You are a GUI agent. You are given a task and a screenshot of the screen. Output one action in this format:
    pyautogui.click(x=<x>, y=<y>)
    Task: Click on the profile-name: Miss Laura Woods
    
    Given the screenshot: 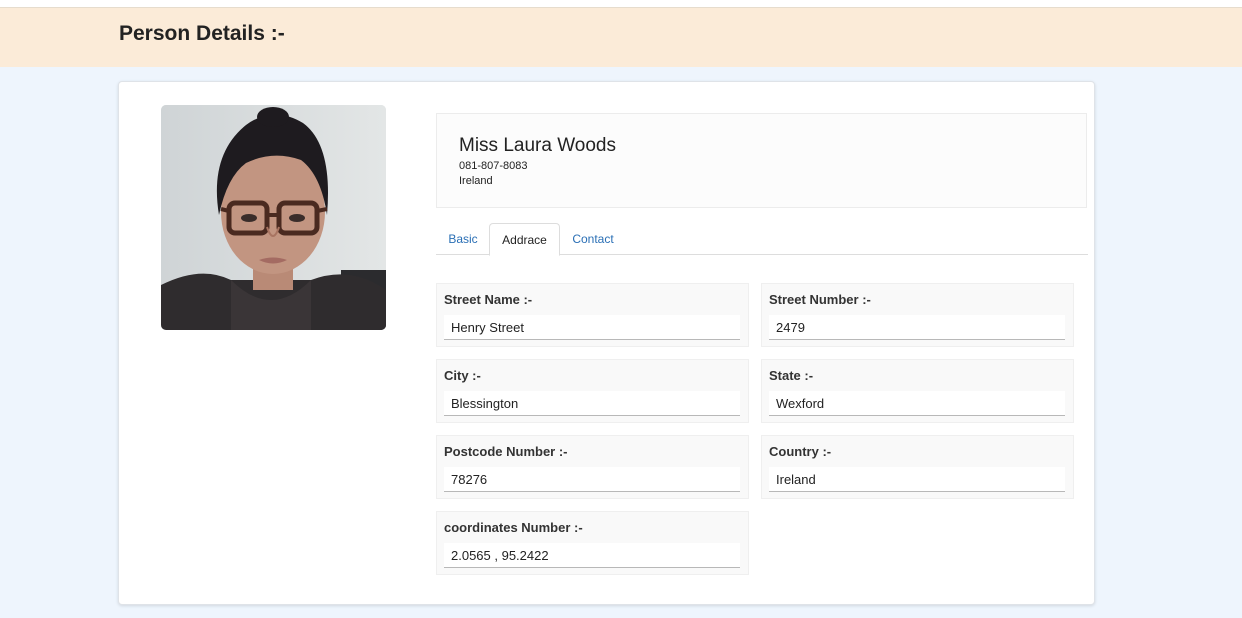 What is the action you would take?
    pyautogui.click(x=537, y=145)
    